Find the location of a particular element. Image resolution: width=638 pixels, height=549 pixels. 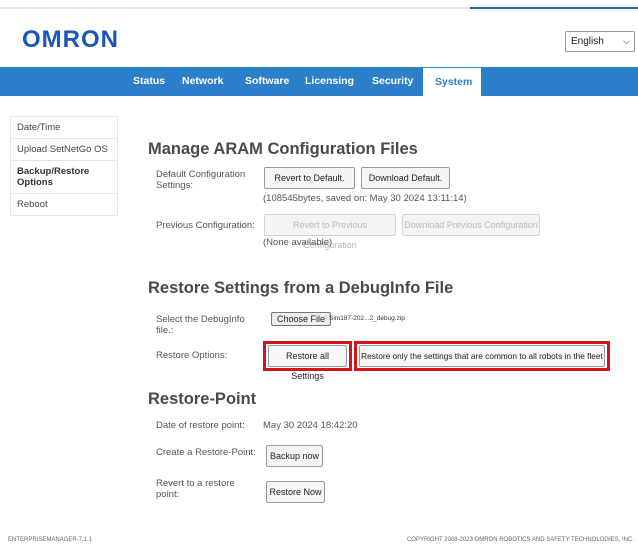

revert-previous-button: Revert to Previous Configuration is located at coordinates (330, 232).